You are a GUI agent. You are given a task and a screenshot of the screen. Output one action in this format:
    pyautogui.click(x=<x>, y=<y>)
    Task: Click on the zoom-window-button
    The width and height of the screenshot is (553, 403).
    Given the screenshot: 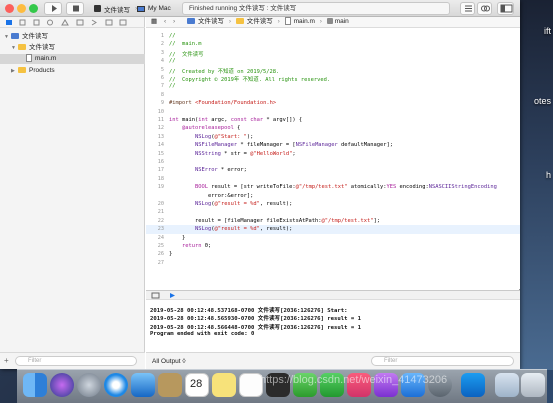 What is the action you would take?
    pyautogui.click(x=33, y=8)
    